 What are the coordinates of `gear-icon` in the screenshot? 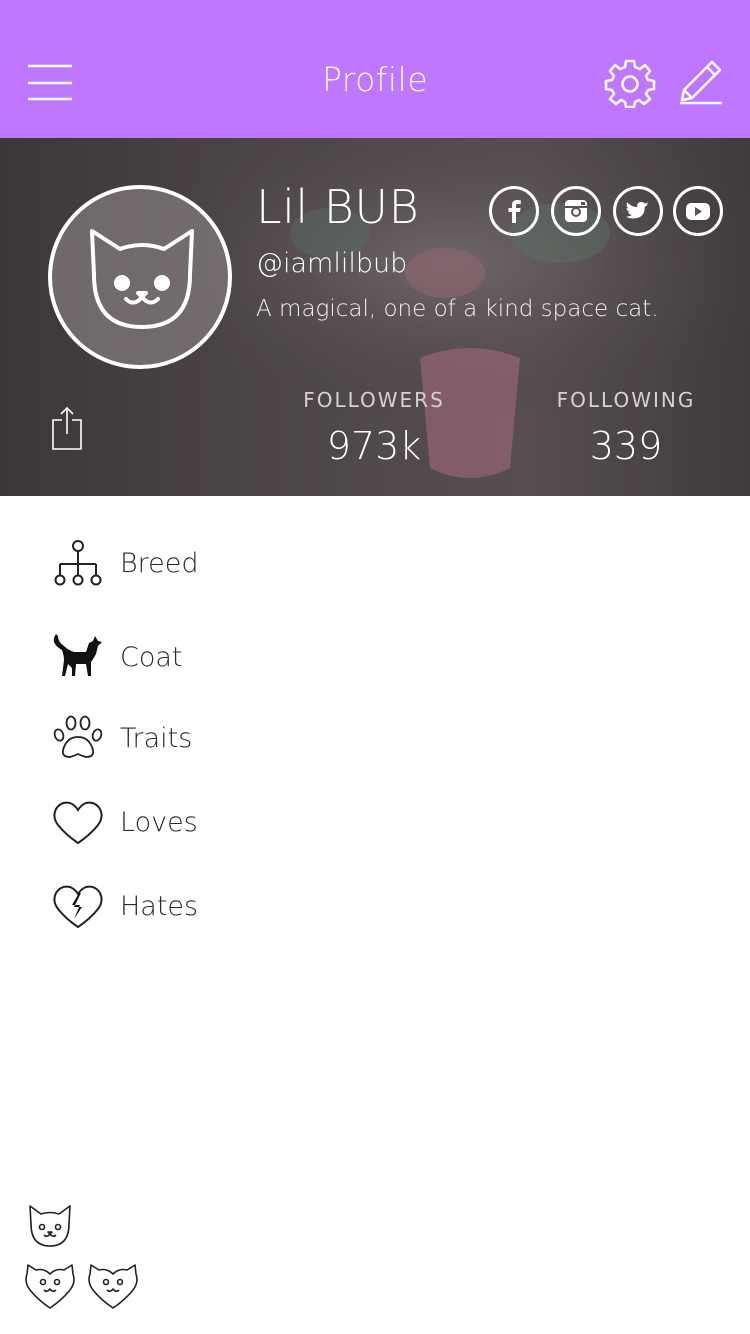 It's located at (630, 84).